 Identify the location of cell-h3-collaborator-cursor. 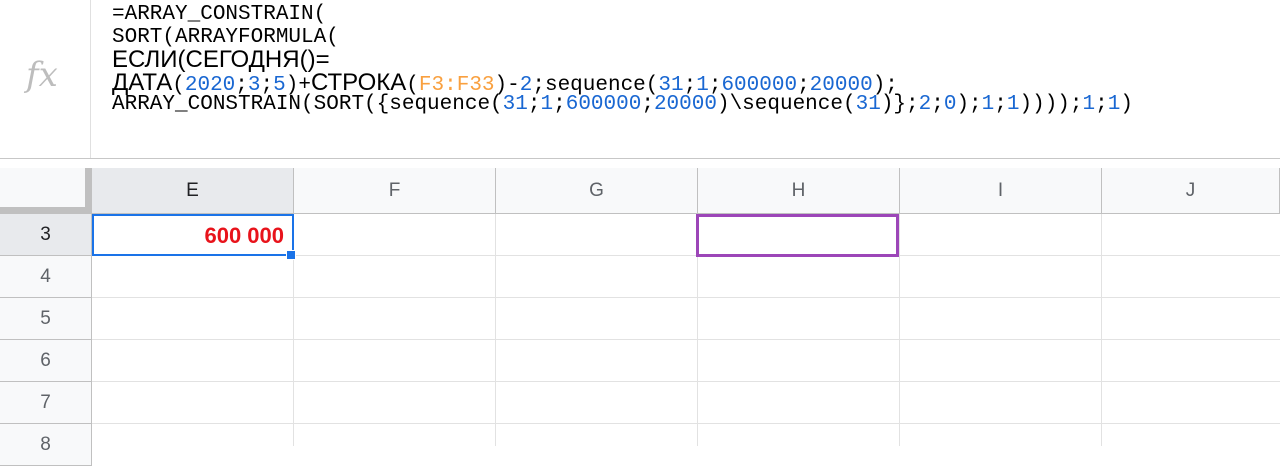
(797, 235).